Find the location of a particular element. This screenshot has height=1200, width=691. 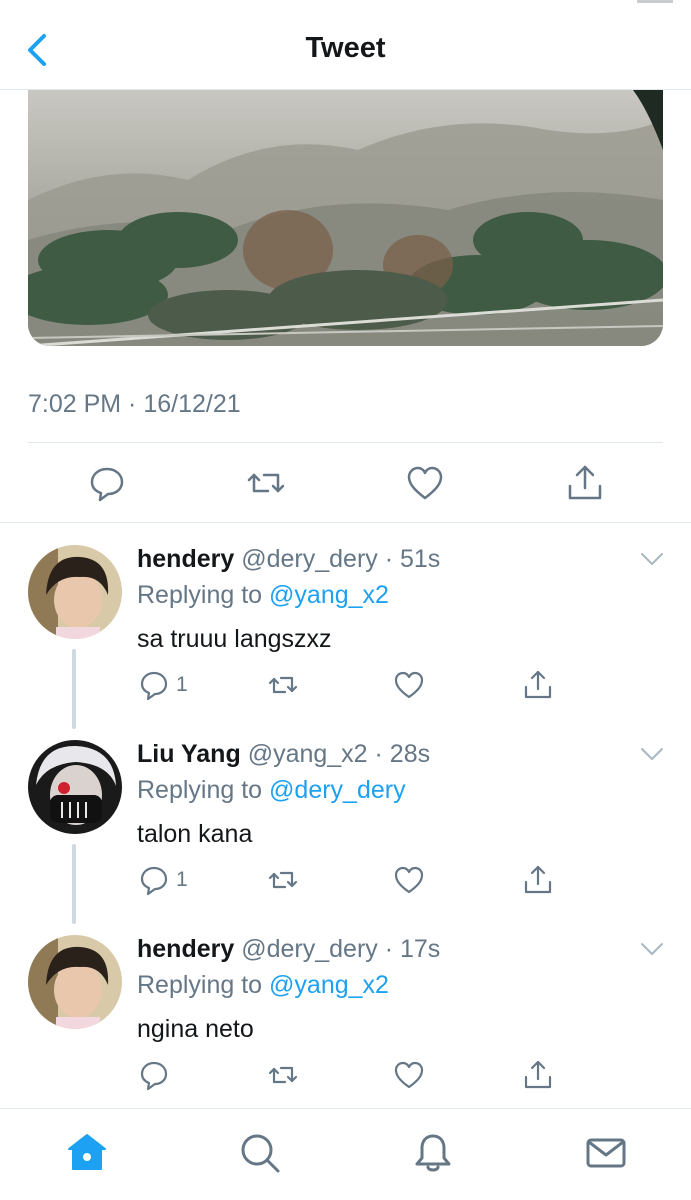

reply-header: hendery @dery_dery · 51s is located at coordinates (288, 559).